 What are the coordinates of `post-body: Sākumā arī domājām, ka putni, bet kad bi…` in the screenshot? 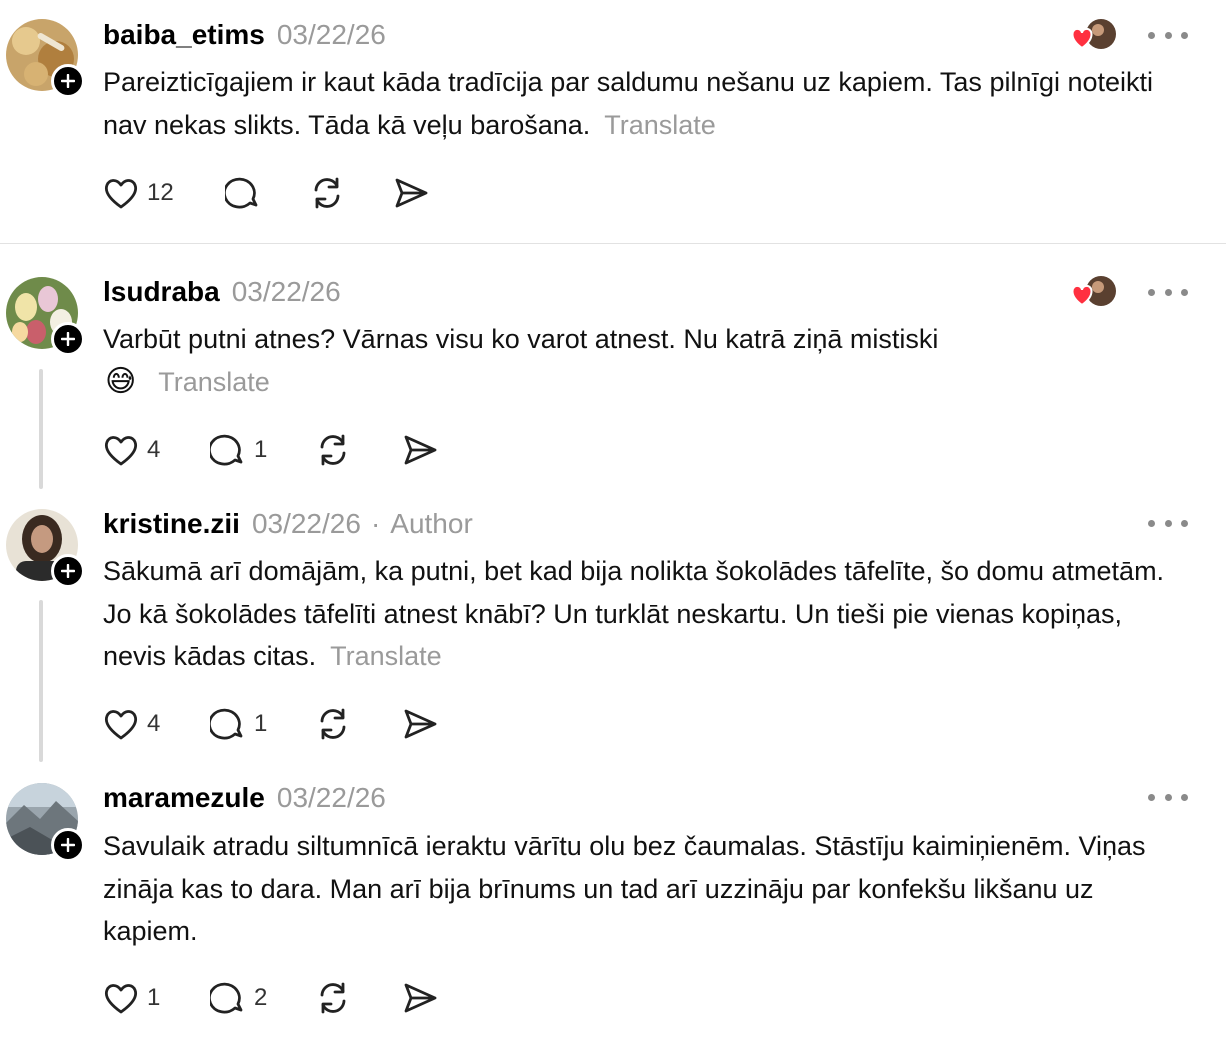 It's located at (634, 613).